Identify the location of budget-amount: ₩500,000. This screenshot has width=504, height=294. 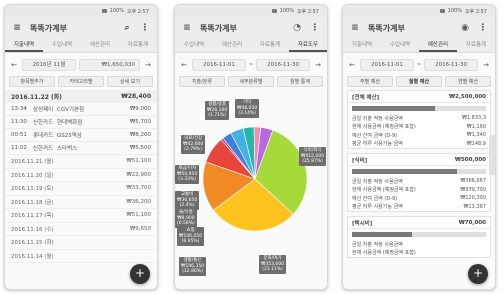
(470, 159).